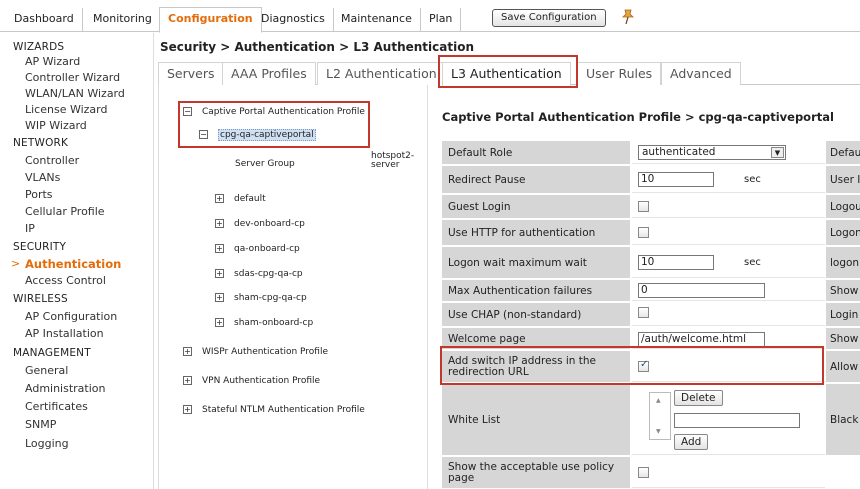 This screenshot has width=860, height=489. I want to click on sidebar-item-controller-wizard: Controller Wizard, so click(72, 77).